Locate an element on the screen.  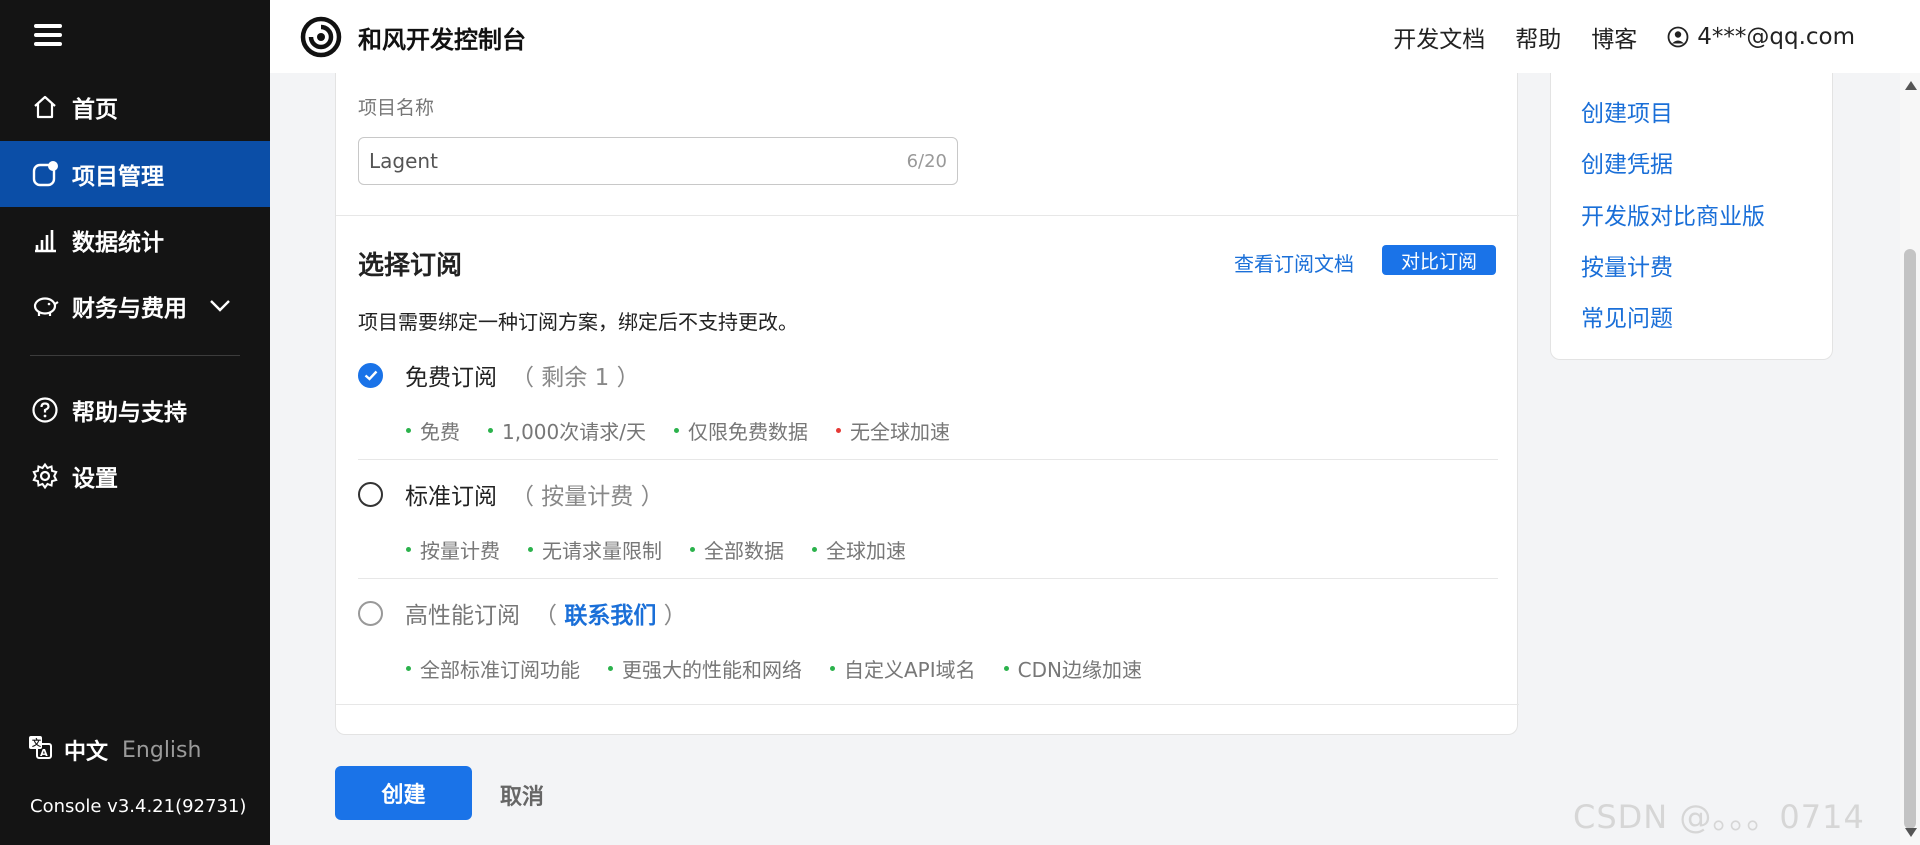
project-name-label: 项目名称 is located at coordinates (396, 108).